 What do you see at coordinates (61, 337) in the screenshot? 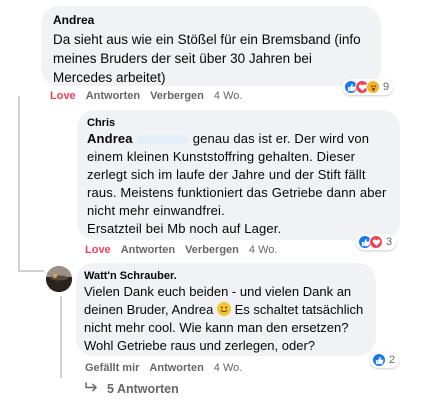
I see `thread-line-replies` at bounding box center [61, 337].